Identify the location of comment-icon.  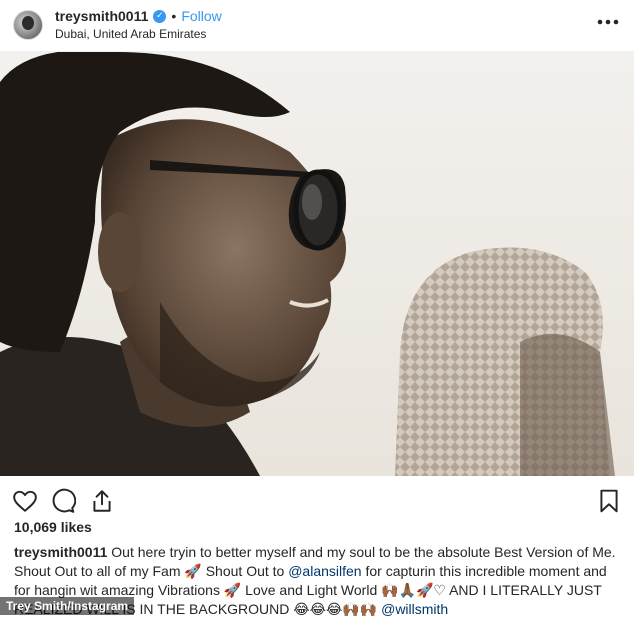
(63, 501).